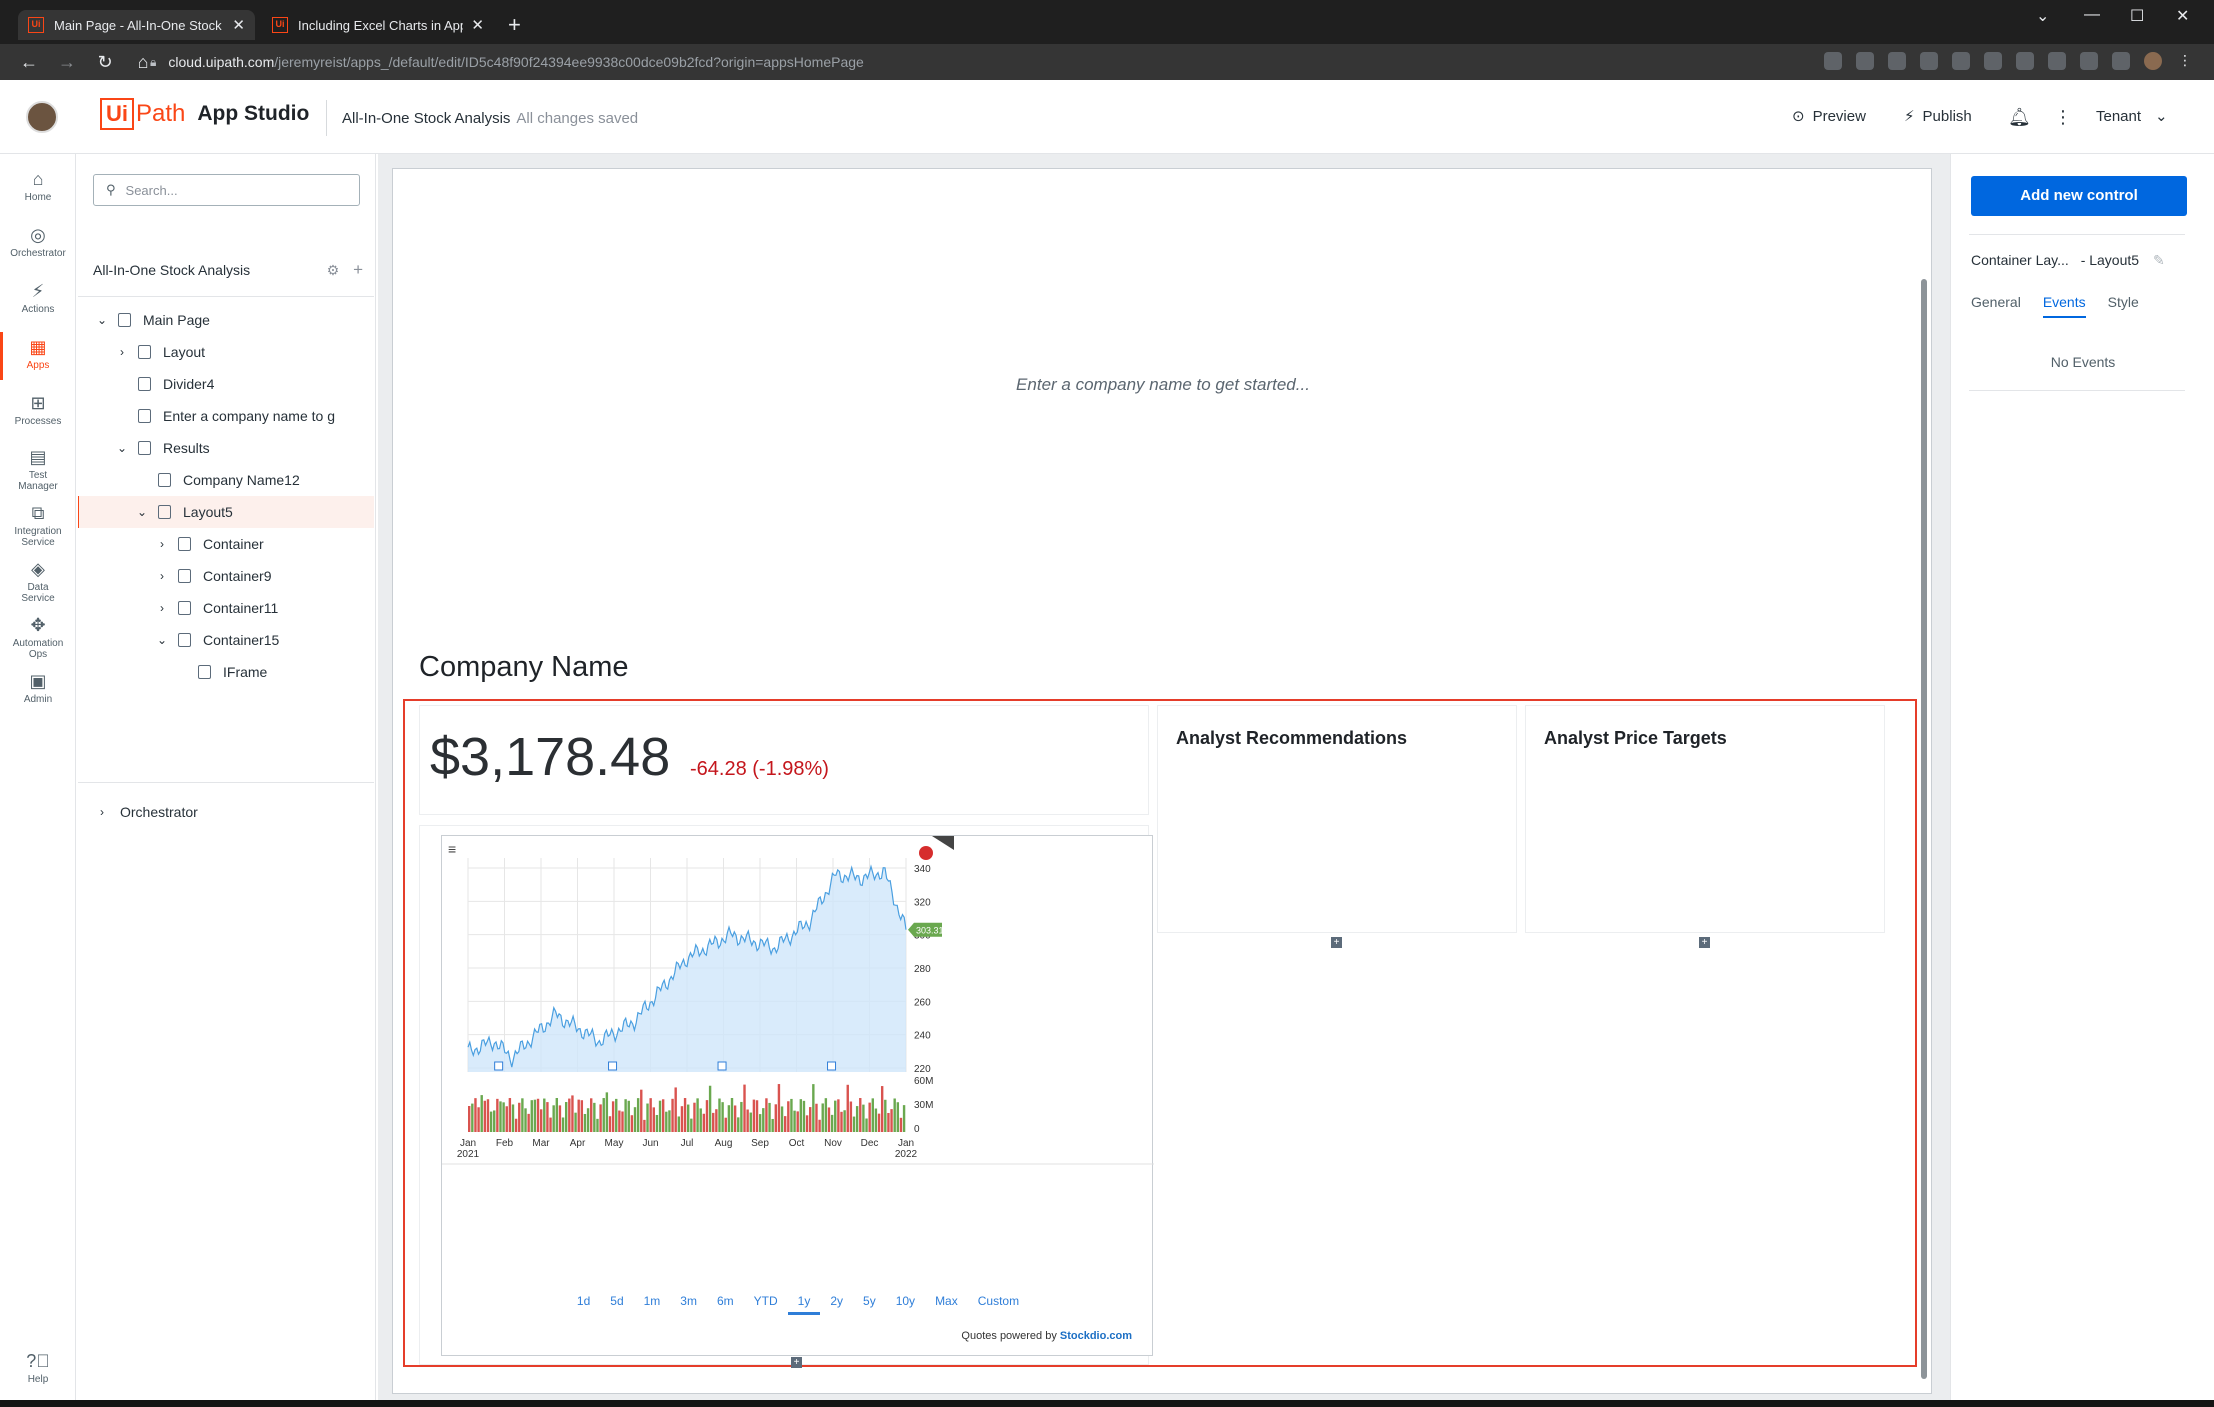  Describe the element at coordinates (804, 1304) in the screenshot. I see `range-1y: 1y` at that location.